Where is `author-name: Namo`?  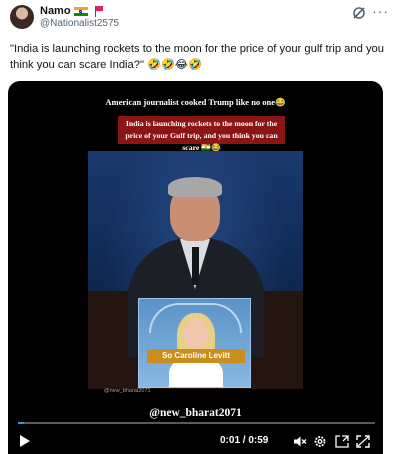 author-name: Namo is located at coordinates (55, 11).